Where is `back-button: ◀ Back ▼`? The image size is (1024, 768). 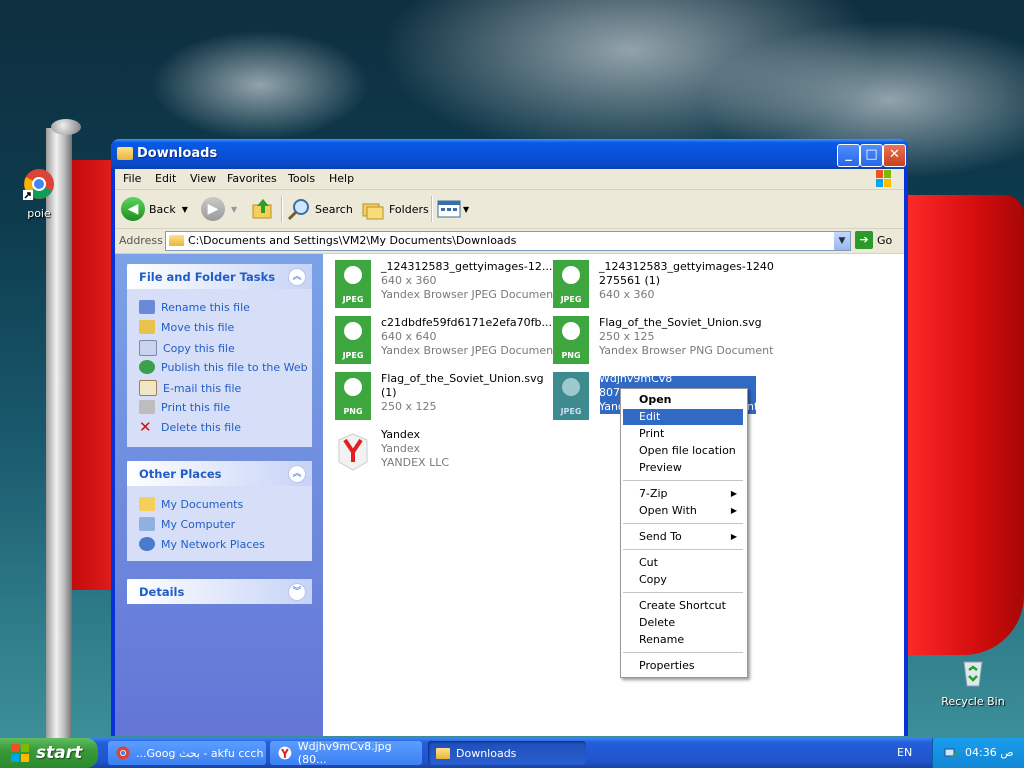 back-button: ◀ Back ▼ is located at coordinates (154, 209).